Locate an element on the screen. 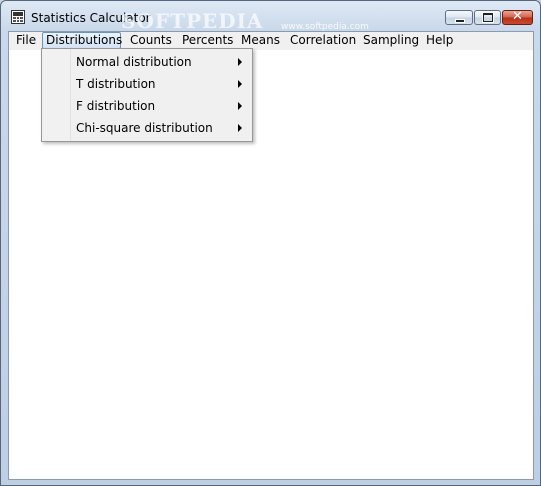 Image resolution: width=541 pixels, height=486 pixels. menu-item-label: Normal distribution is located at coordinates (134, 62).